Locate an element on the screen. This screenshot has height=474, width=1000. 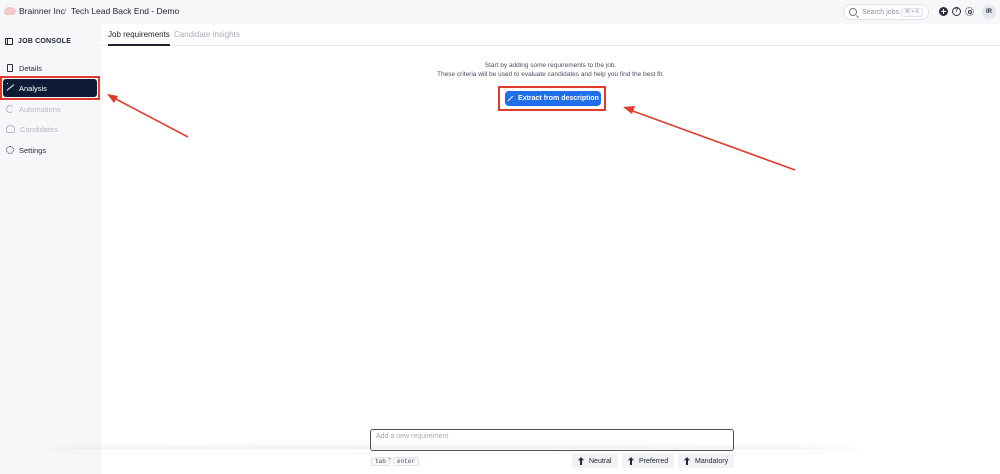
search-jobs-box: Search jobs... ⌘ + K is located at coordinates (886, 12).